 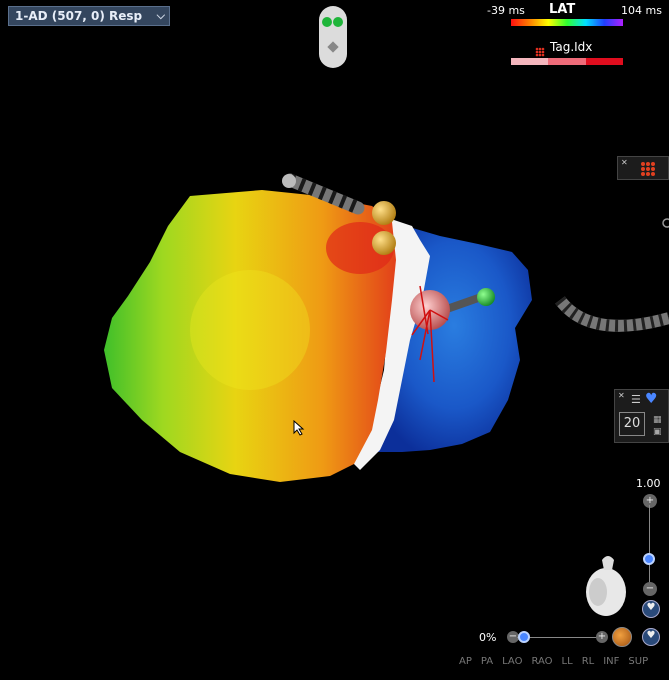 What do you see at coordinates (299, 428) in the screenshot?
I see `mouse-cursor-icon` at bounding box center [299, 428].